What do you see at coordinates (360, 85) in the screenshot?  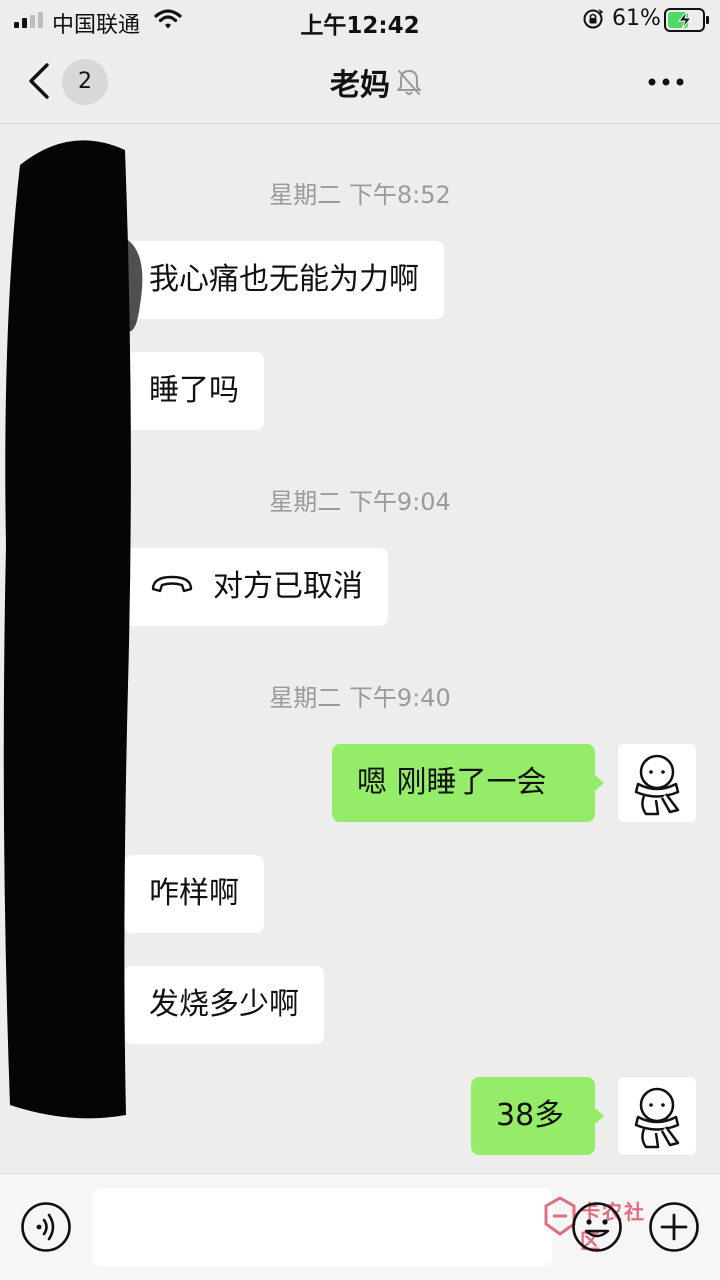 I see `chat-title: 老妈` at bounding box center [360, 85].